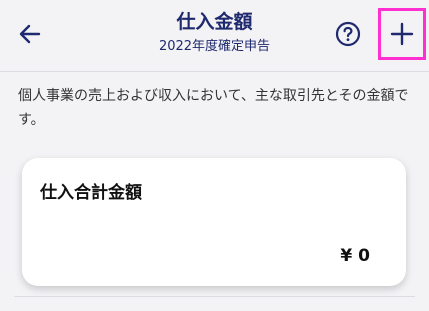 The image size is (429, 311). I want to click on question-circle-icon, so click(348, 34).